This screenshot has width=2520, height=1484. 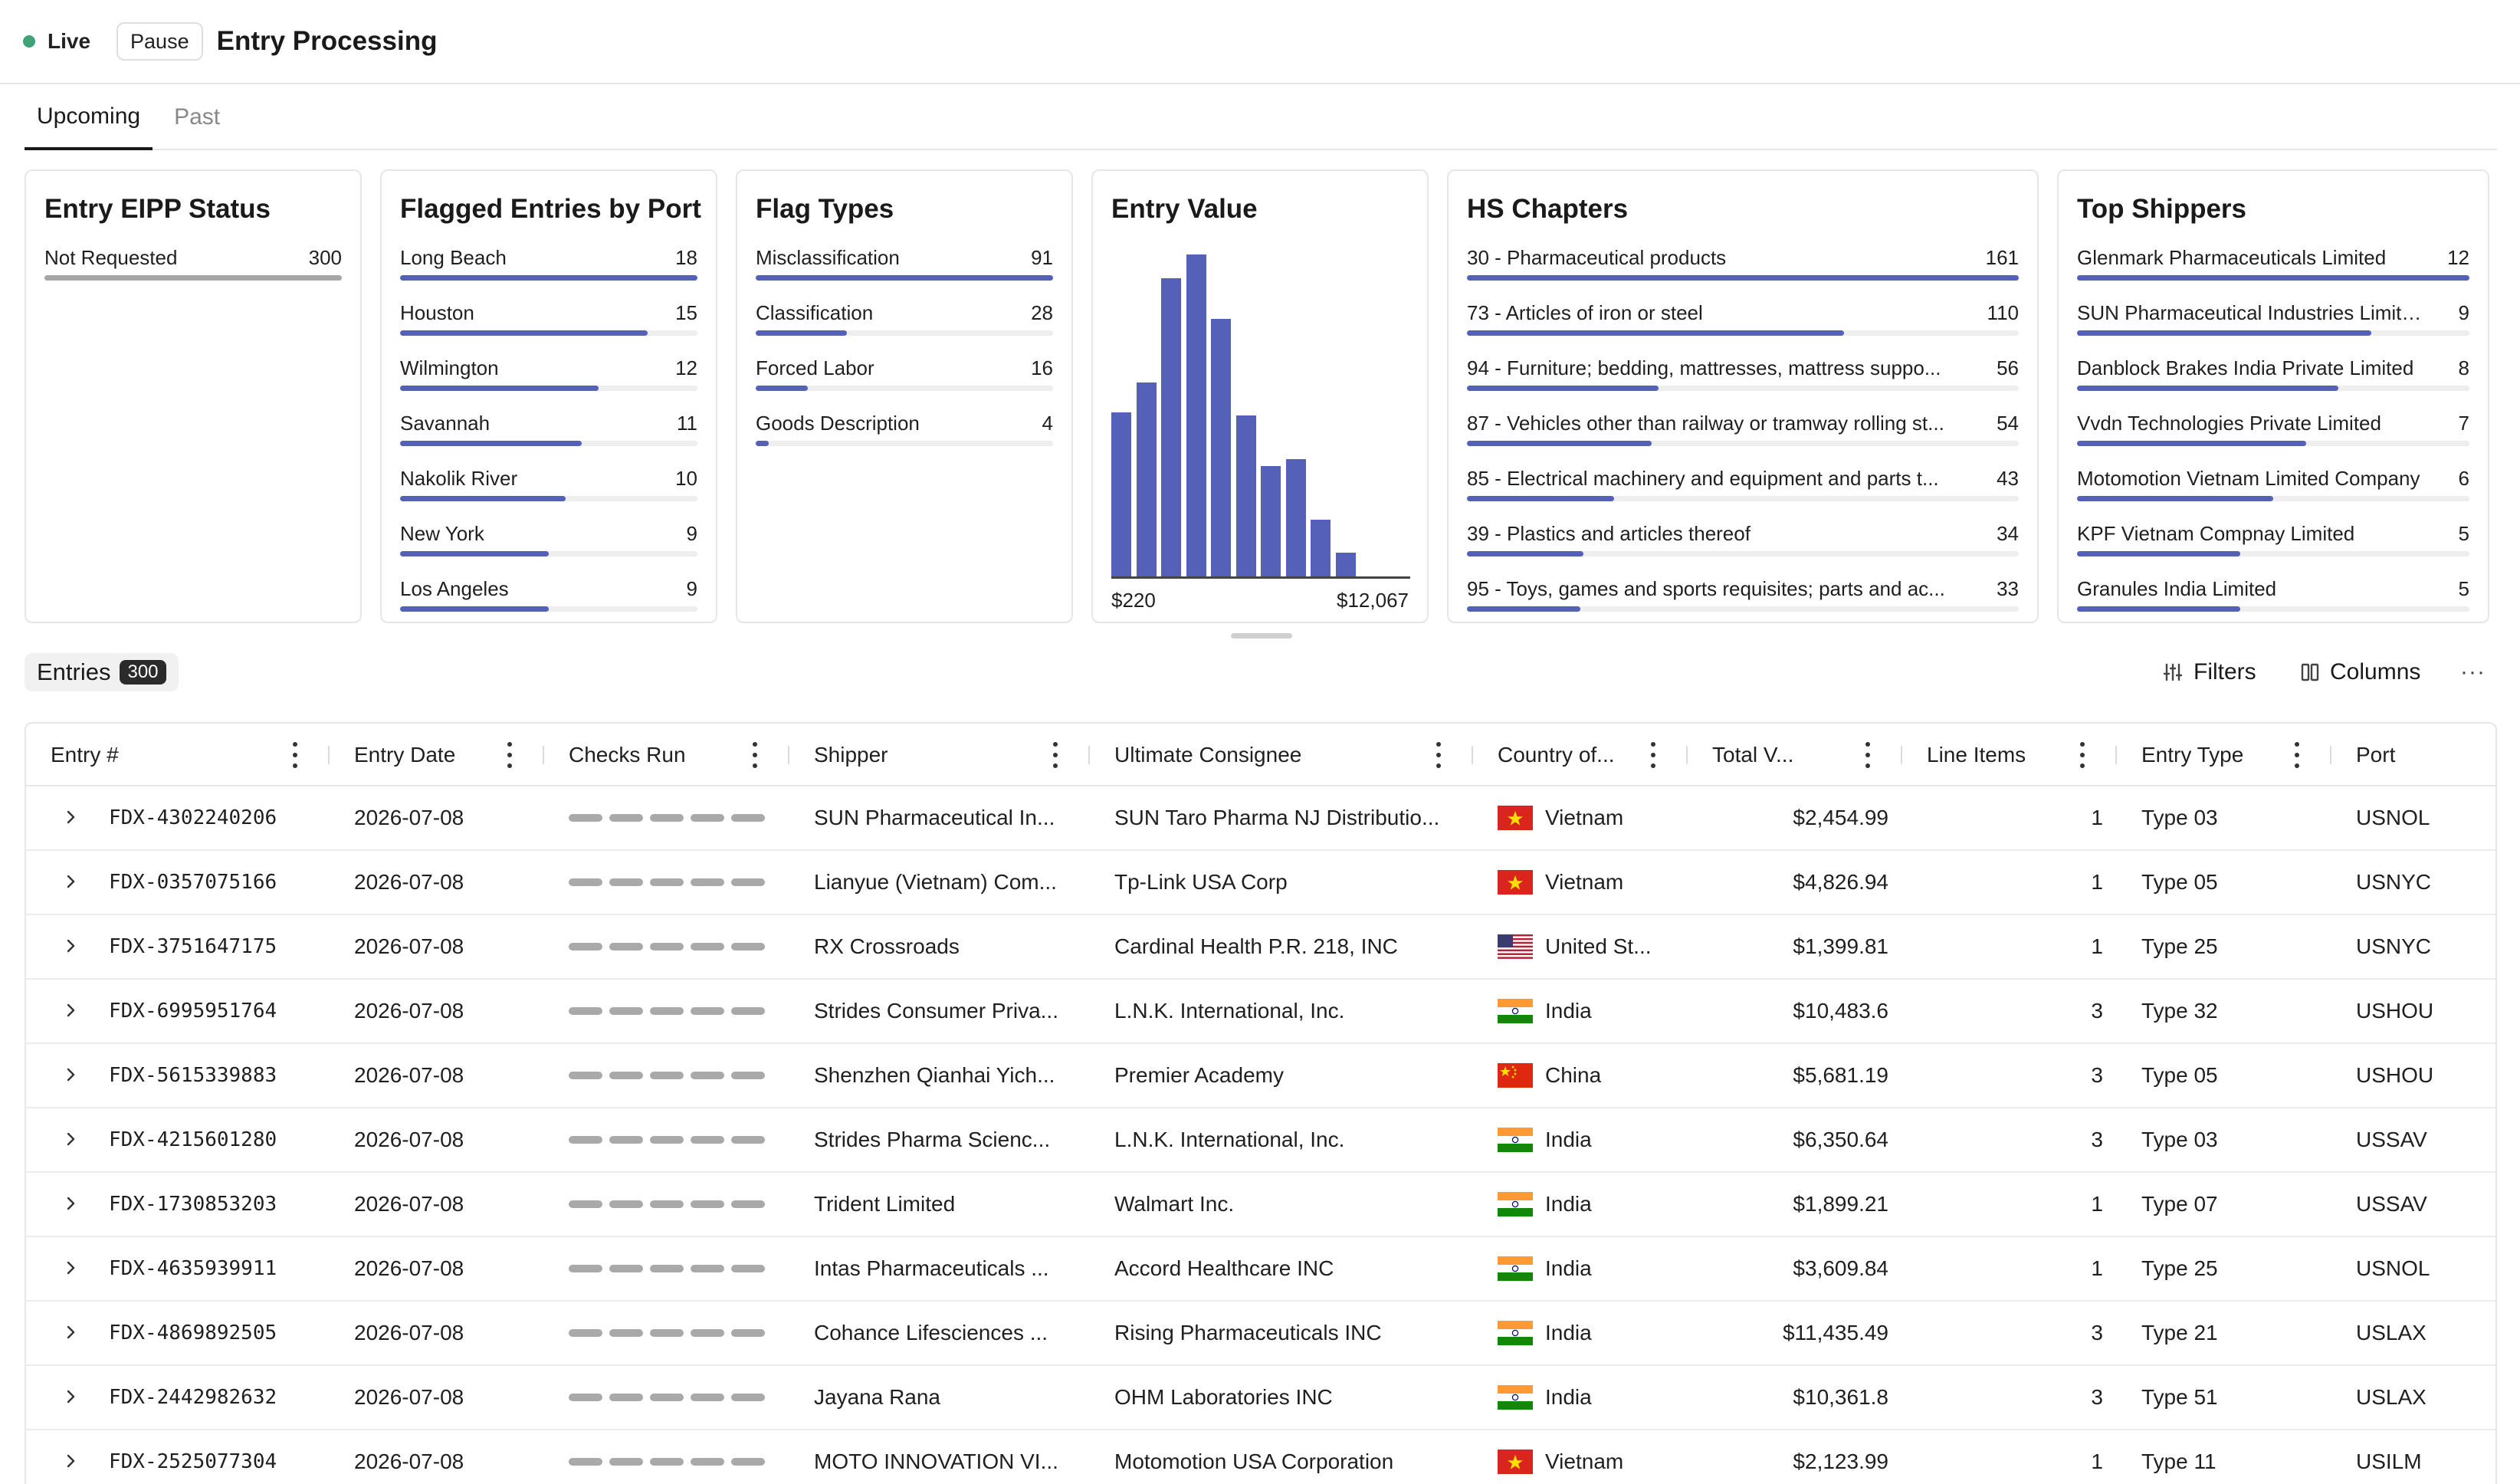 I want to click on bar-row: Not Requested 300, so click(x=193, y=273).